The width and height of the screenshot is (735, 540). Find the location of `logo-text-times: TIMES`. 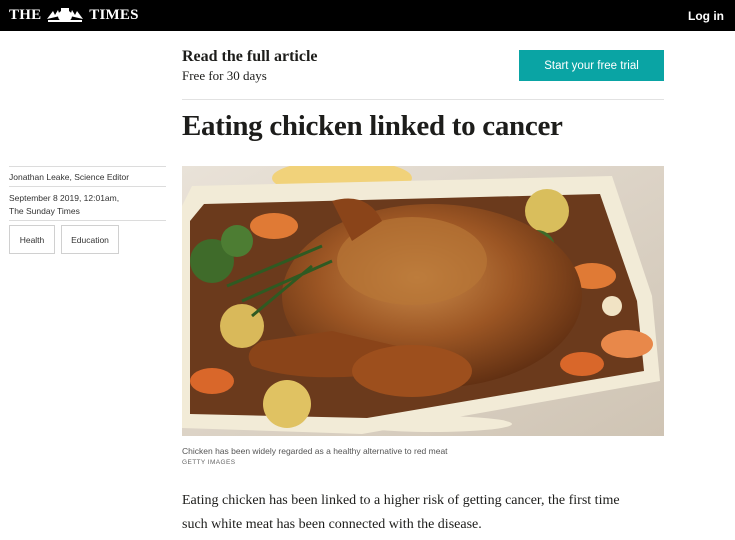

logo-text-times: TIMES is located at coordinates (114, 14).